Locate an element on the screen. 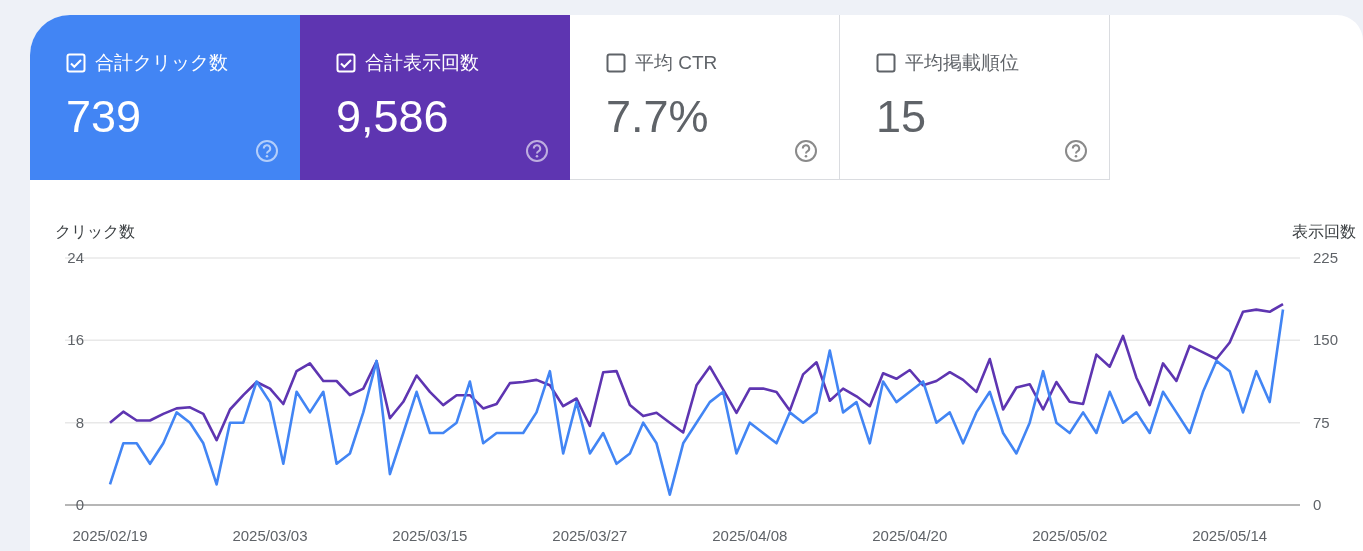 The image size is (1363, 551). axis-tick-label: 75 is located at coordinates (1321, 422).